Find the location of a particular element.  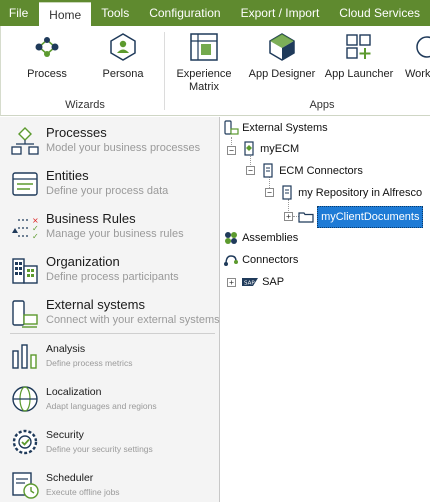

security-icon is located at coordinates (25, 442).